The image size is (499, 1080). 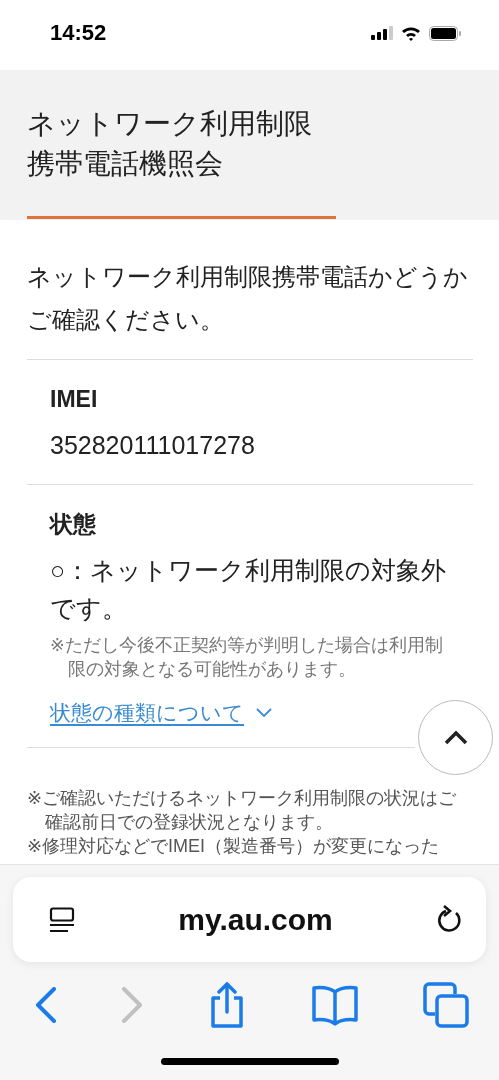 I want to click on battery-icon, so click(x=445, y=33).